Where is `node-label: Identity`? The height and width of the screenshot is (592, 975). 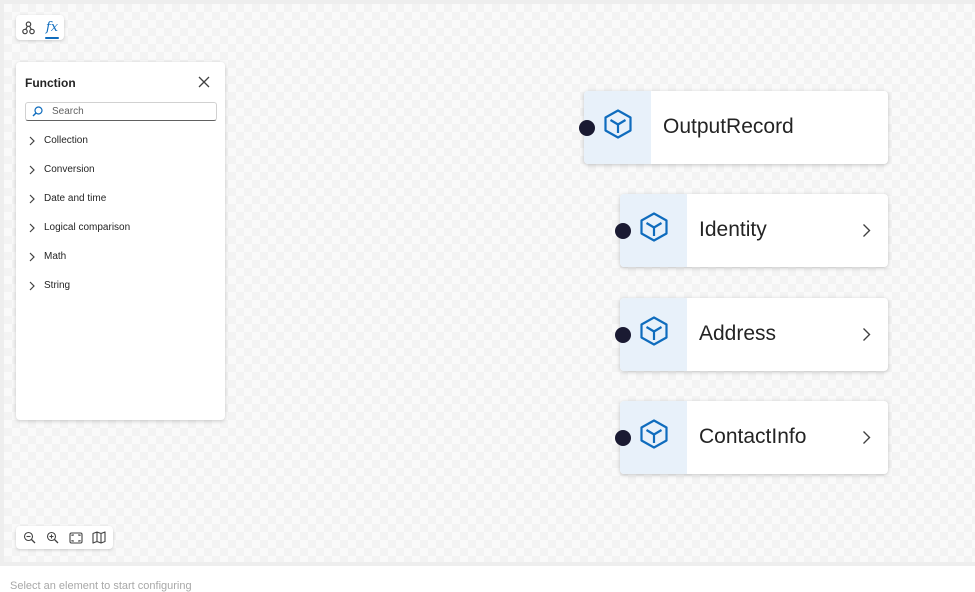 node-label: Identity is located at coordinates (733, 229).